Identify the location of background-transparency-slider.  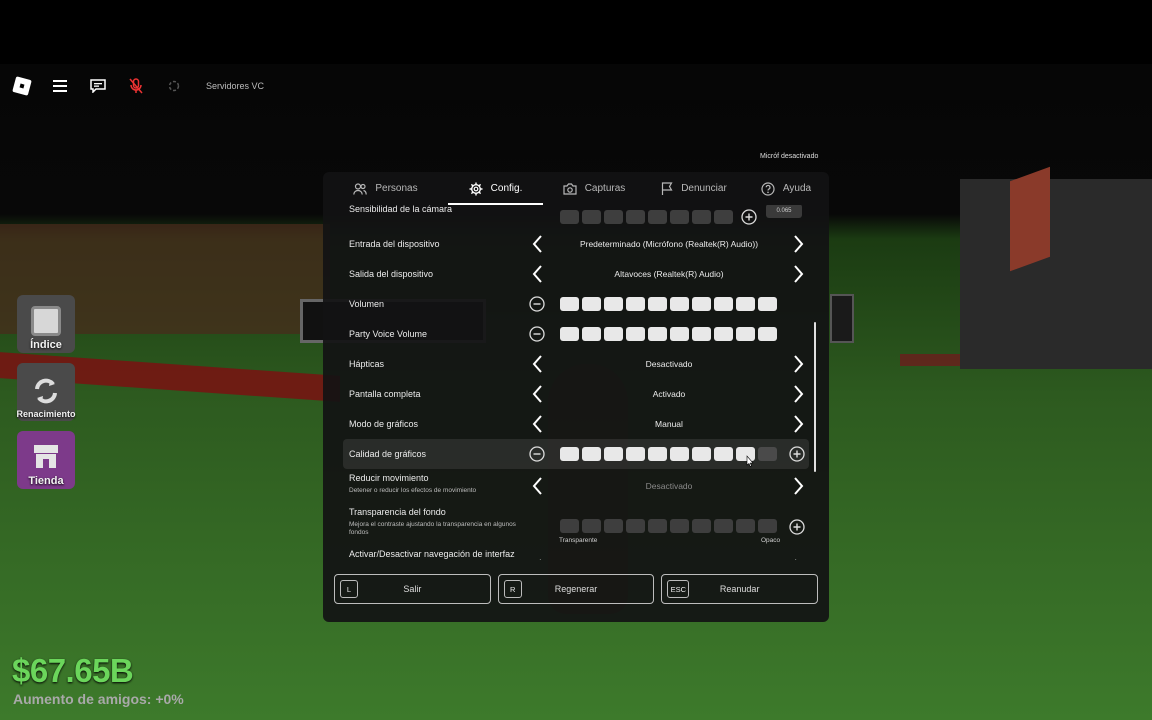
(668, 526).